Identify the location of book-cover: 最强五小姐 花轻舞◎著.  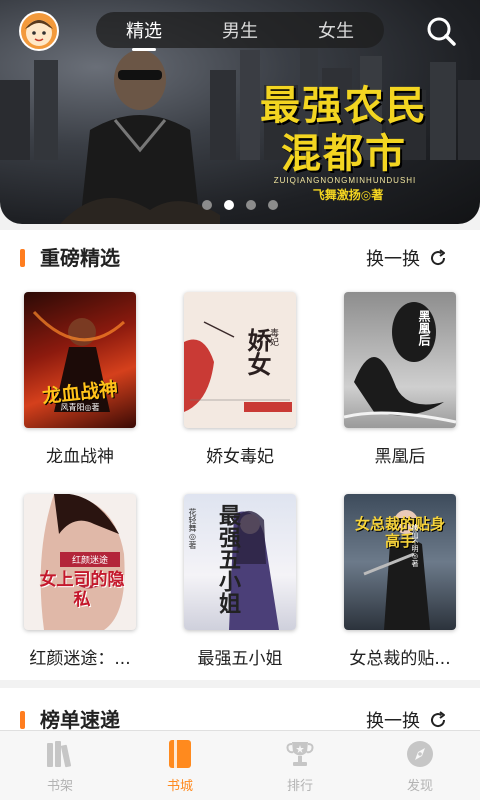
(240, 562).